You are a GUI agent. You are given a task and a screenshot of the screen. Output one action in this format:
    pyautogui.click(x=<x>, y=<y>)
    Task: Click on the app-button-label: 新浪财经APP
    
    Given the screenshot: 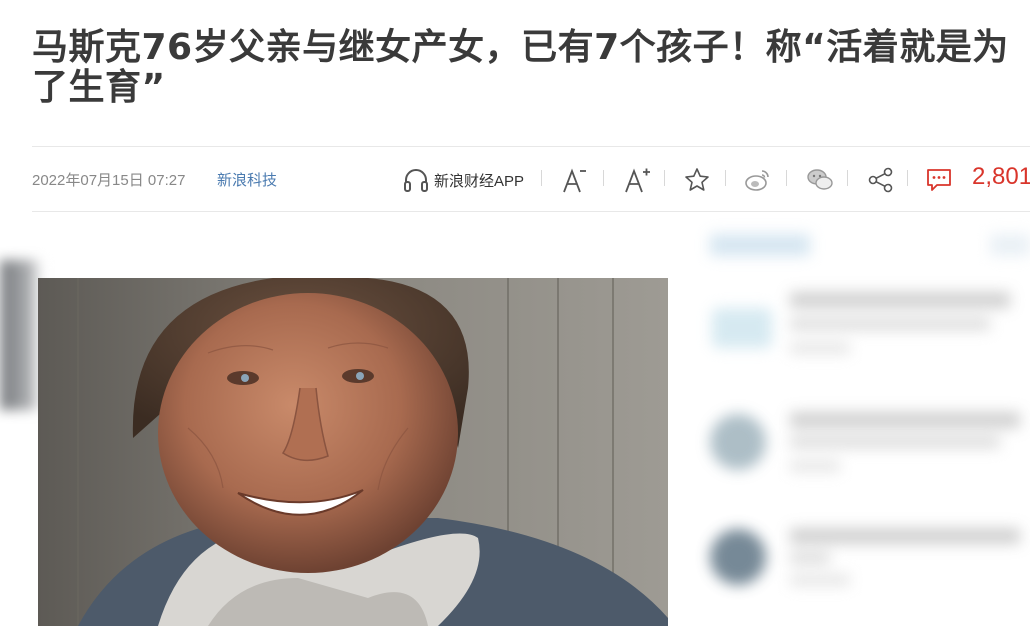 What is the action you would take?
    pyautogui.click(x=479, y=181)
    